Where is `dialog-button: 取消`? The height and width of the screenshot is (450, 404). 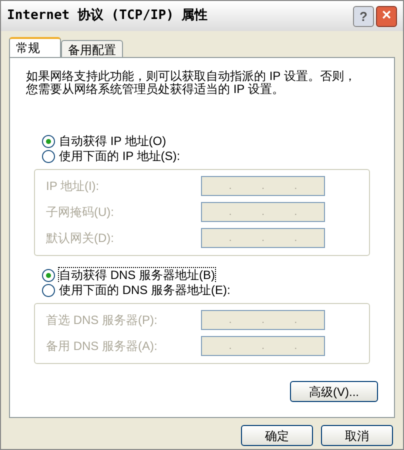 dialog-button: 取消 is located at coordinates (357, 435).